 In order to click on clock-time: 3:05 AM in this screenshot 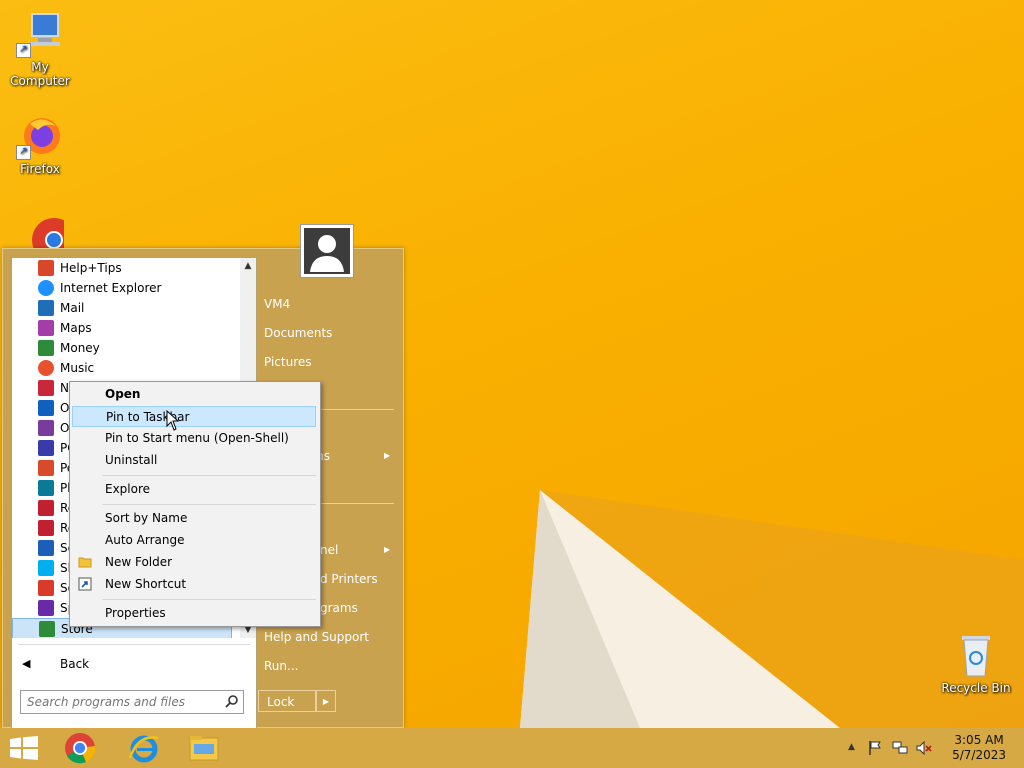, I will do `click(979, 740)`.